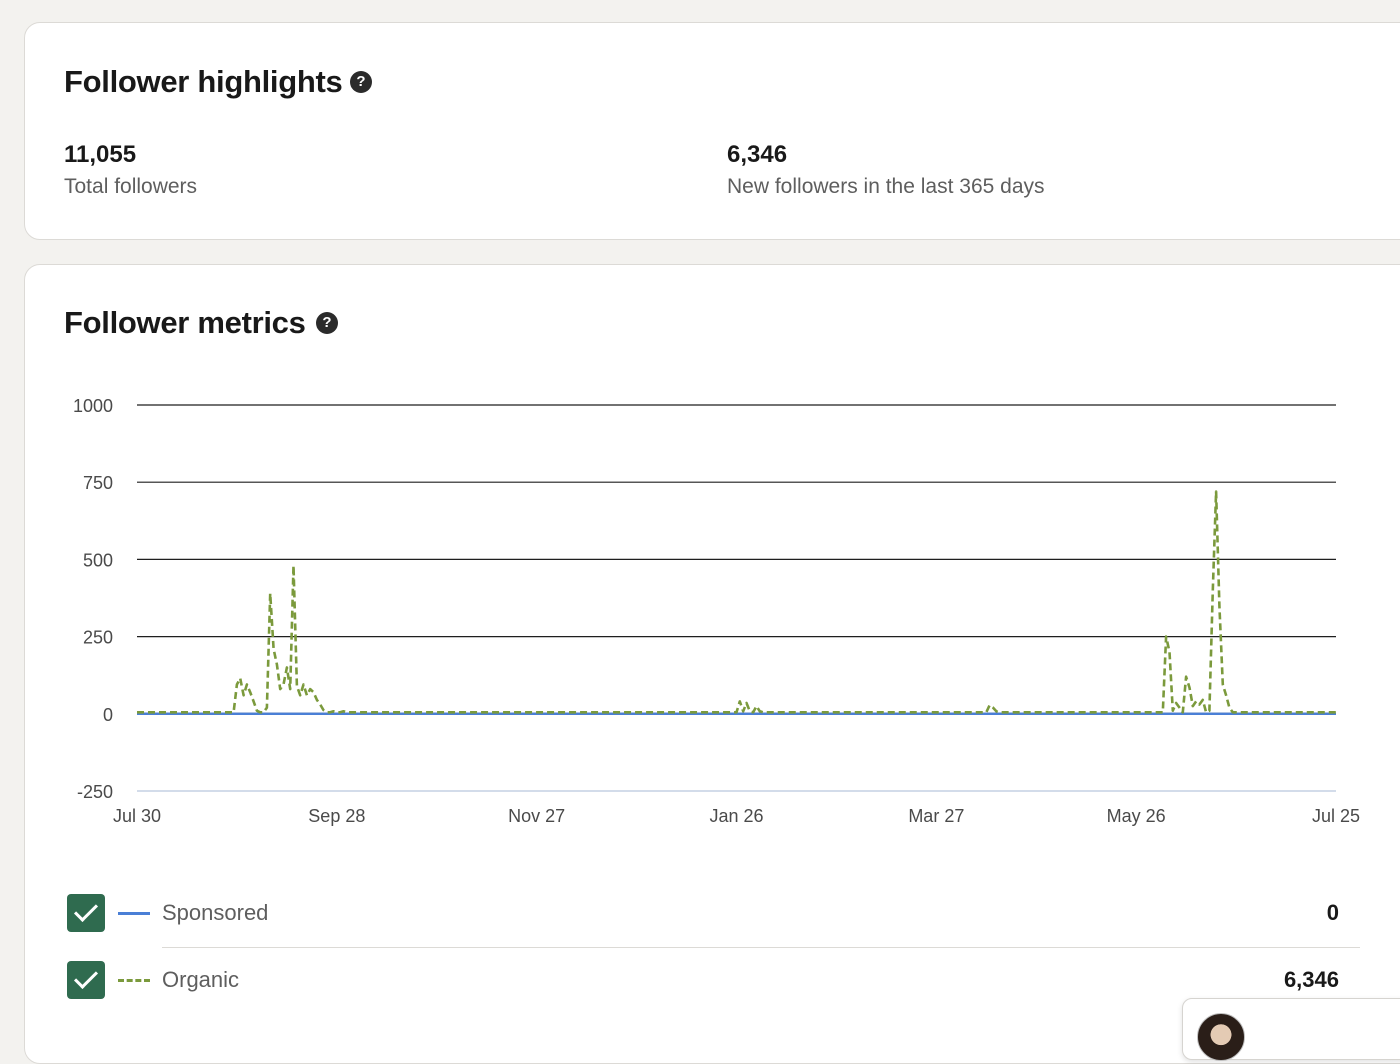 The width and height of the screenshot is (1400, 1064). What do you see at coordinates (95, 792) in the screenshot?
I see `y-tick-label: -250` at bounding box center [95, 792].